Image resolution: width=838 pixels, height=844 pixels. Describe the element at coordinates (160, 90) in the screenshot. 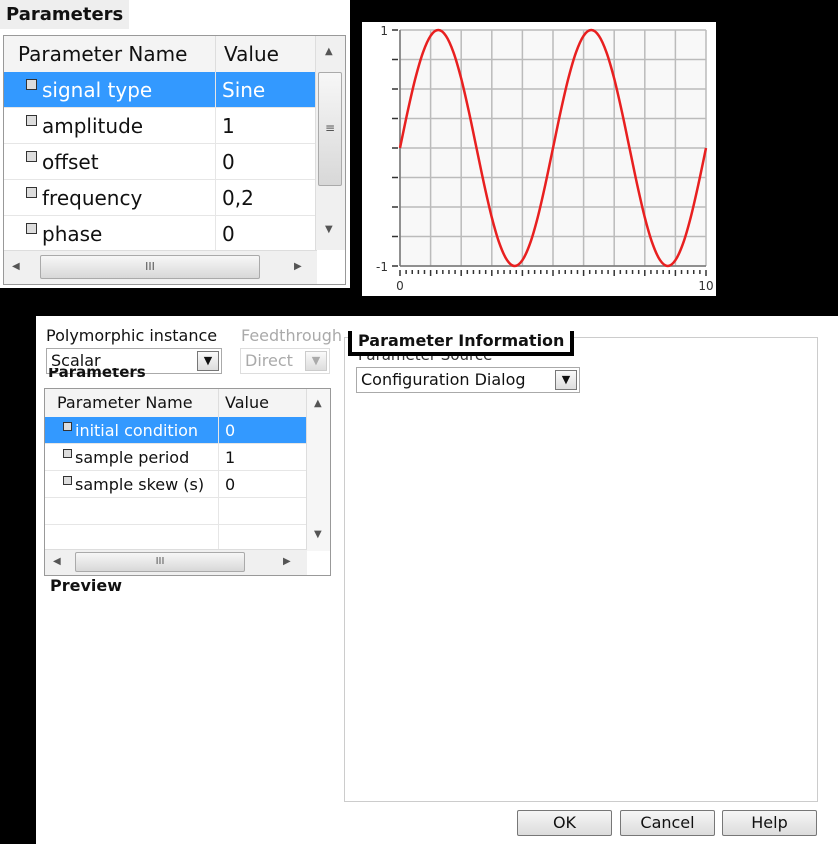

I see `table-row: signal type Sine` at that location.